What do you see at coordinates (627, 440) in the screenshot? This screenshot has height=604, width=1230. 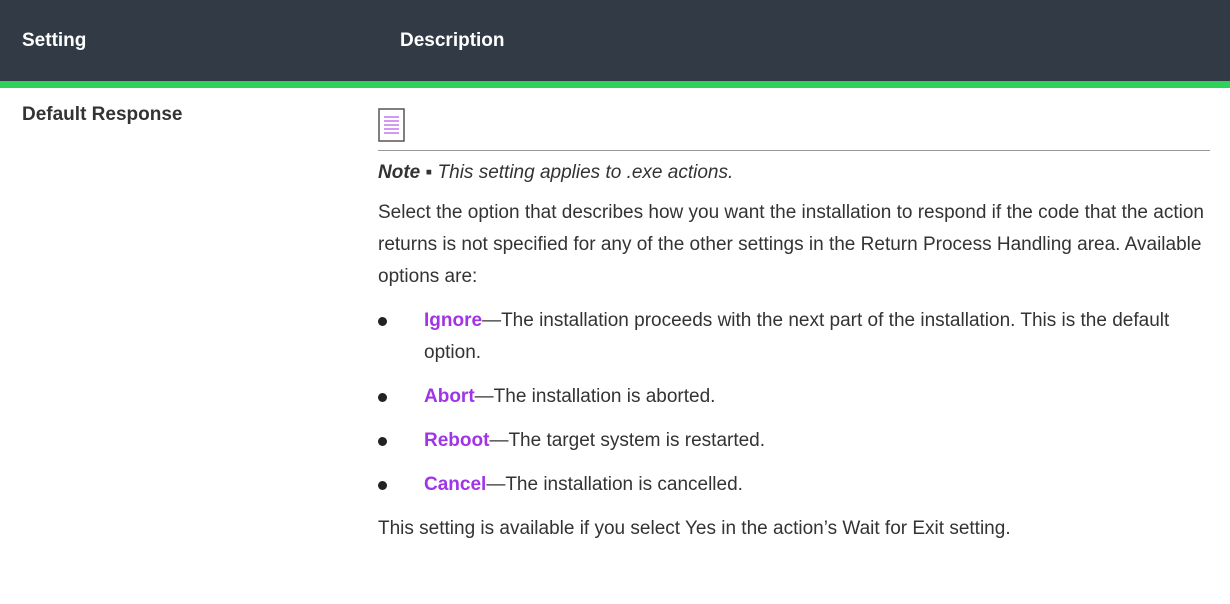 I see `option-reboot-text: —The target system is restarted.` at bounding box center [627, 440].